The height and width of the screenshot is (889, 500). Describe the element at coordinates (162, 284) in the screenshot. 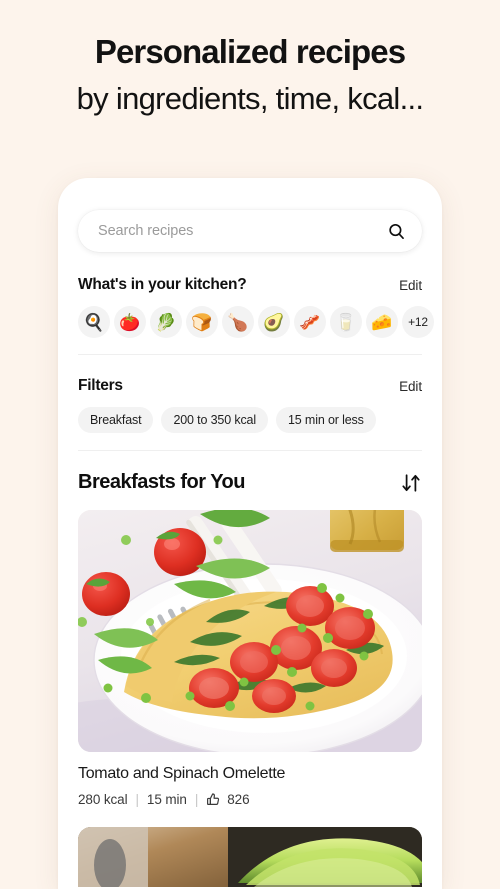

I see `kitchen-title: What's in your kitchen?` at that location.